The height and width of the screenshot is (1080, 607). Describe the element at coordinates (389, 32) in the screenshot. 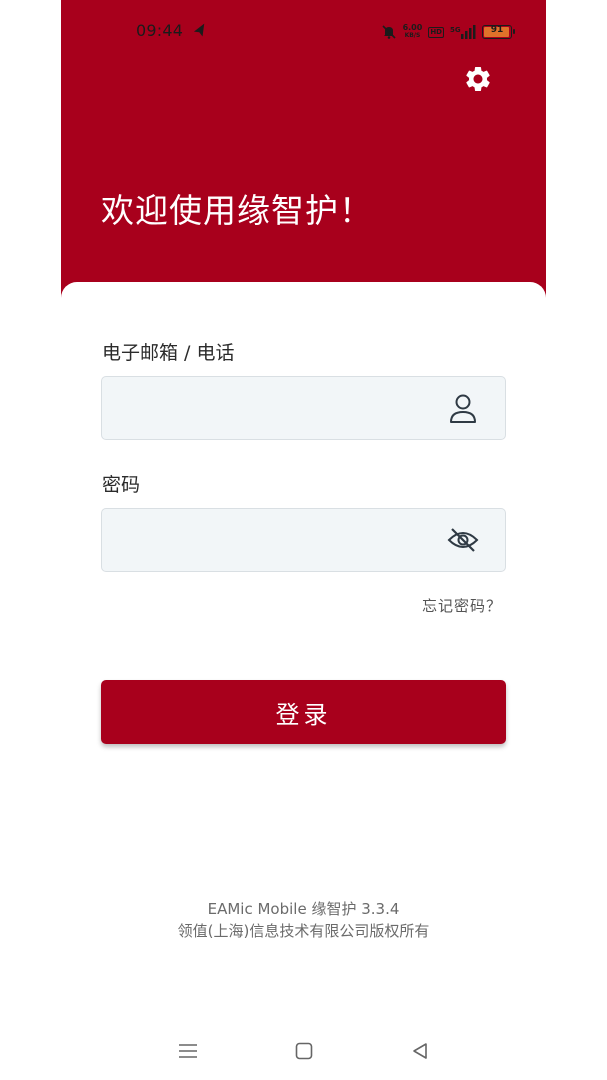

I see `mute-icon` at that location.